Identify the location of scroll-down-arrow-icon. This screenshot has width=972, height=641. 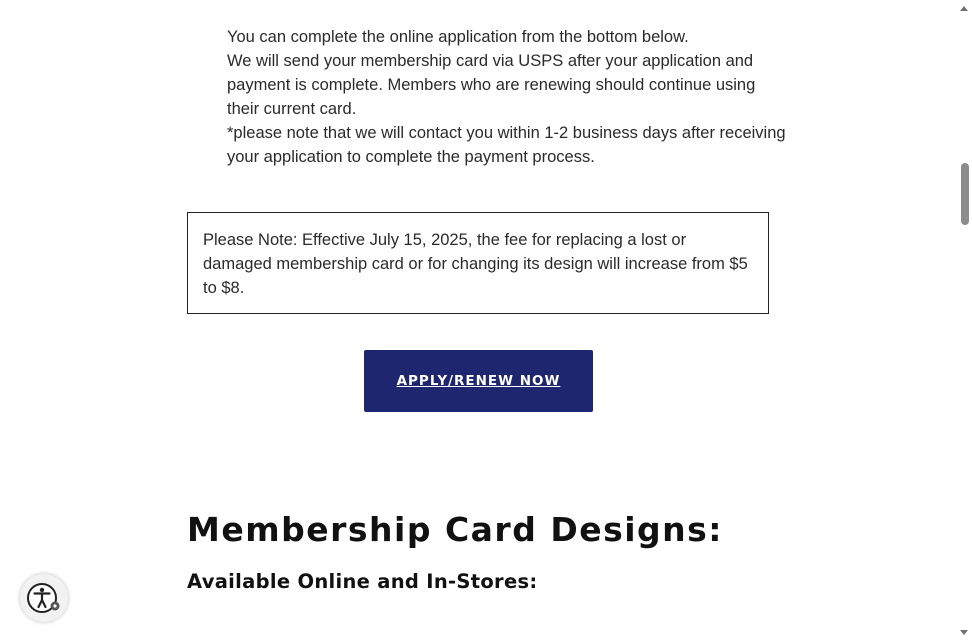
(964, 632).